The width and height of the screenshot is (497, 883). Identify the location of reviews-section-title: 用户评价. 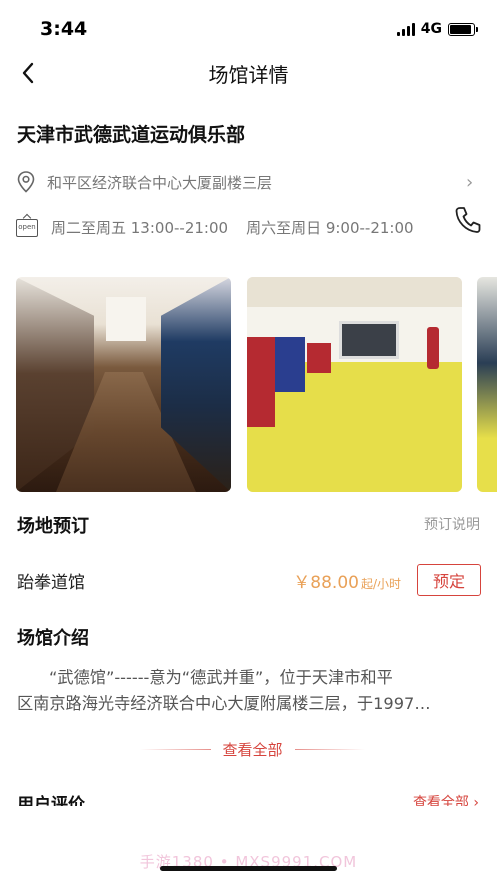
(51, 800).